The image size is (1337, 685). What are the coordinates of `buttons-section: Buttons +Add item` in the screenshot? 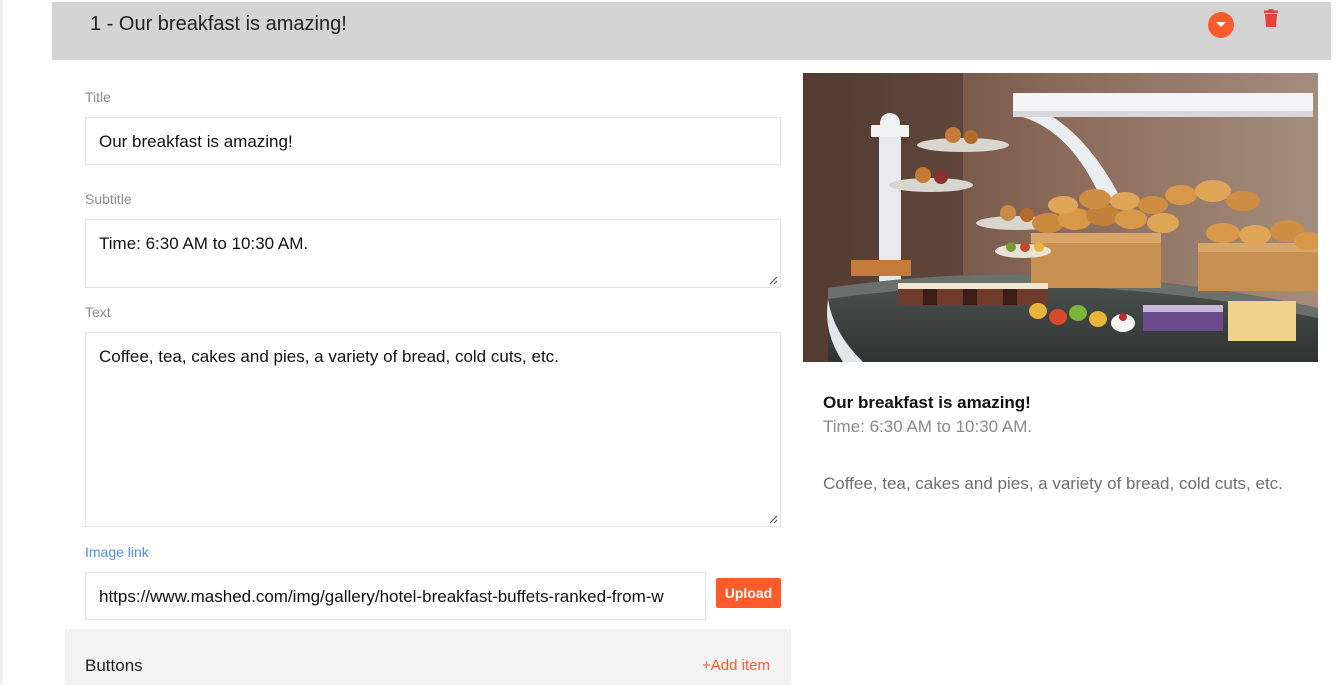 It's located at (428, 657).